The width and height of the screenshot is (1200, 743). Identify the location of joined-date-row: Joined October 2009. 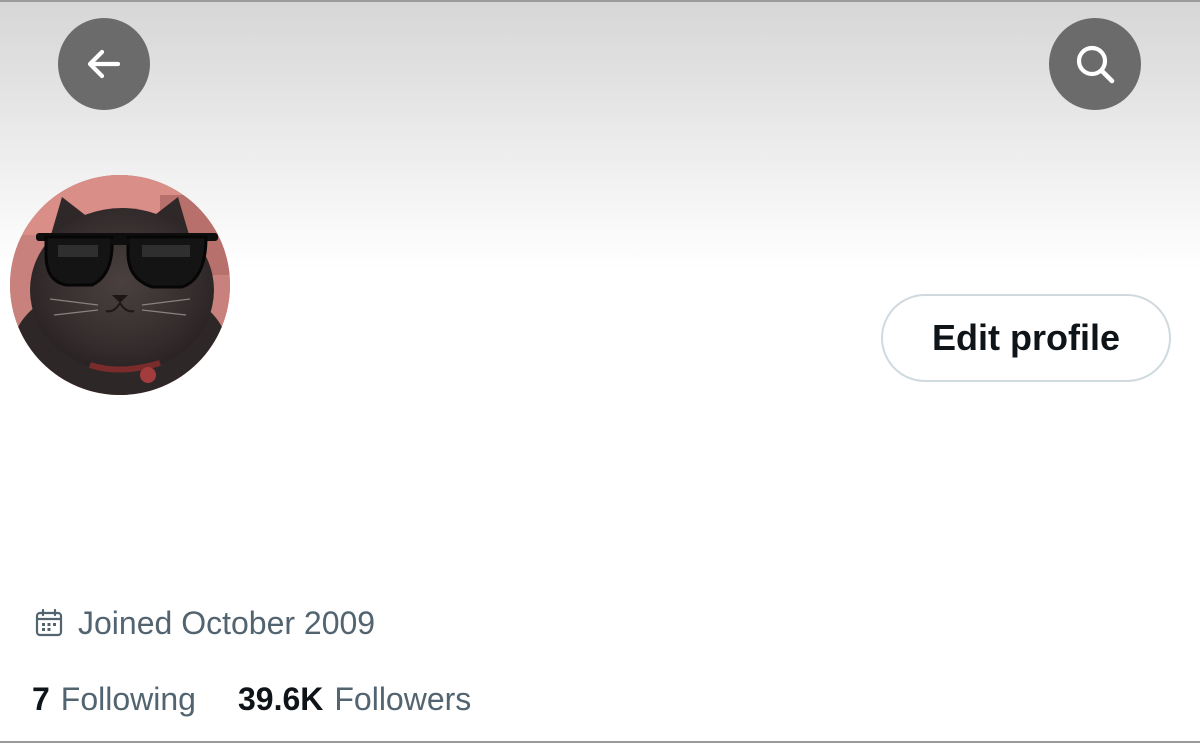
(204, 623).